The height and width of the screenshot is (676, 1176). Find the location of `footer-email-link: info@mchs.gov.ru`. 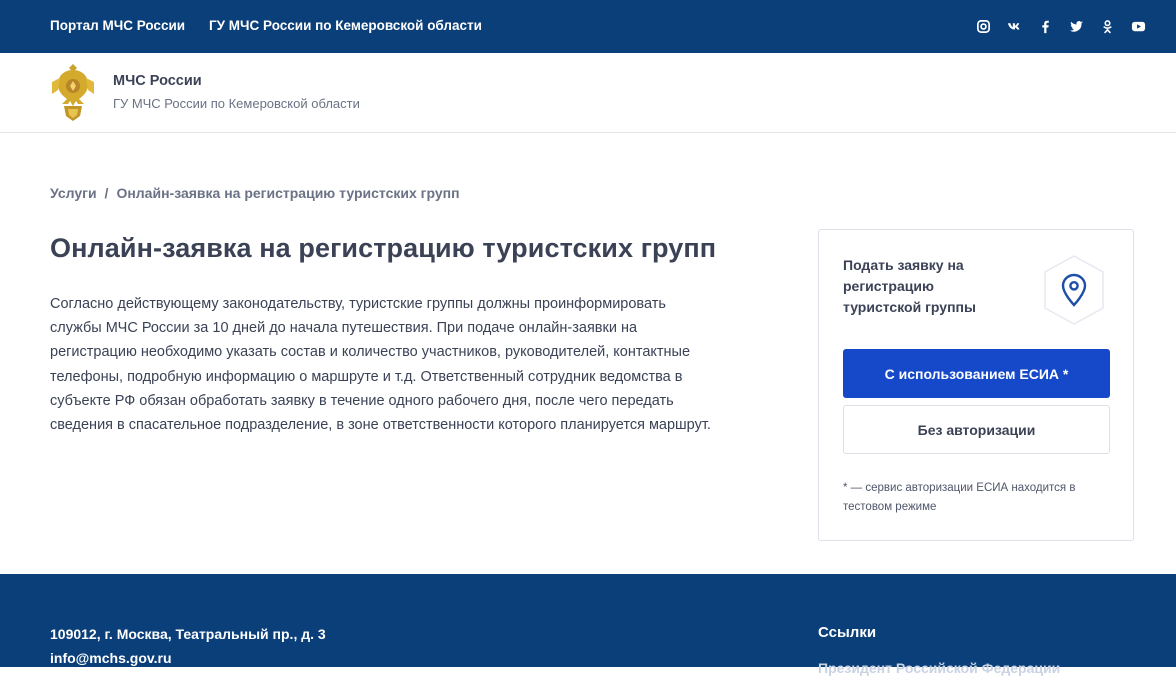

footer-email-link: info@mchs.gov.ru is located at coordinates (111, 658).